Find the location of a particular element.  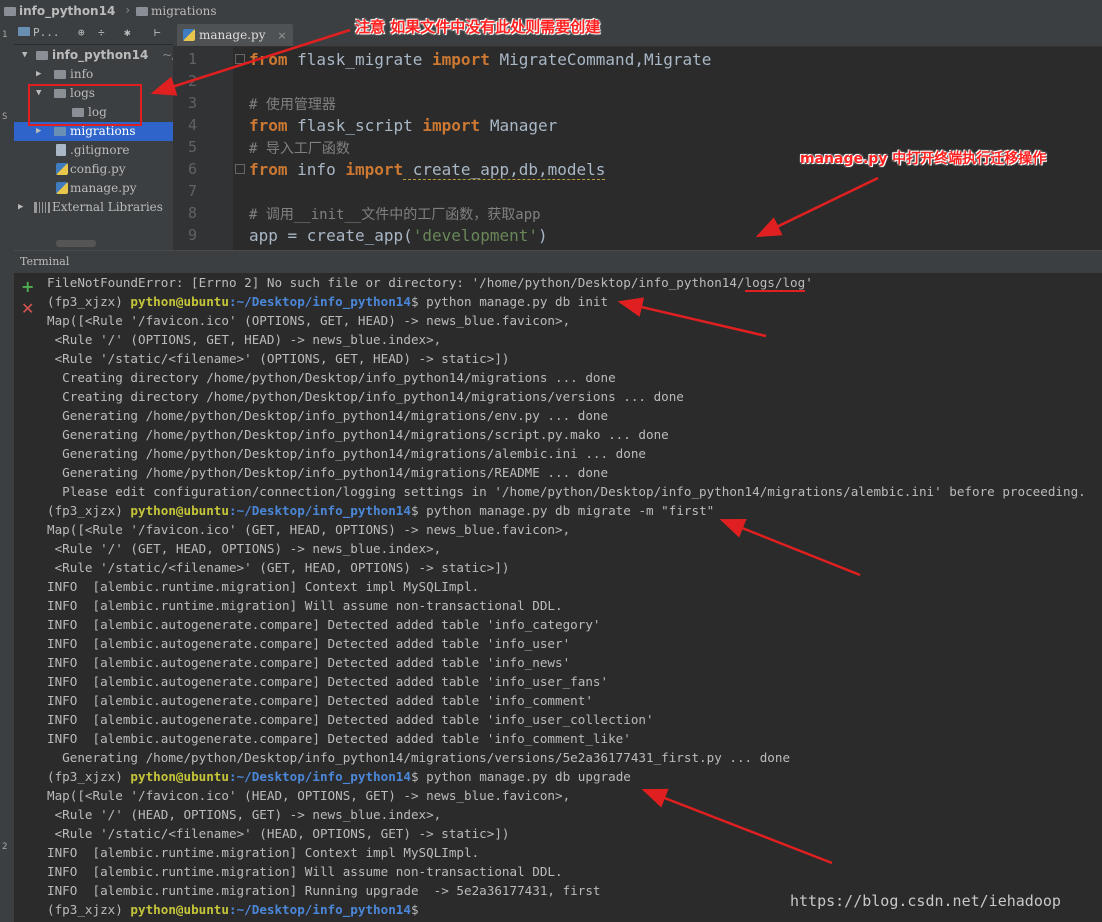

watermark: https://blog.csdn.net/iehadoop is located at coordinates (925, 901).